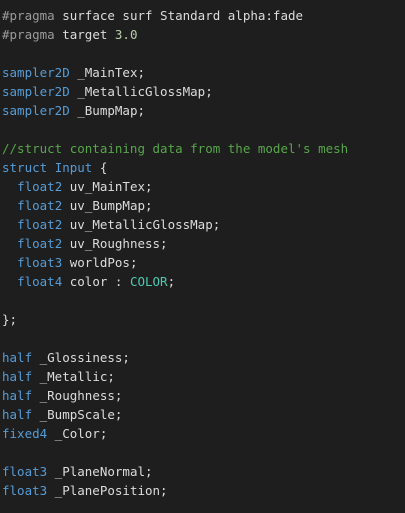  I want to click on code-line: float2 uv_Roughness;, so click(175, 243).